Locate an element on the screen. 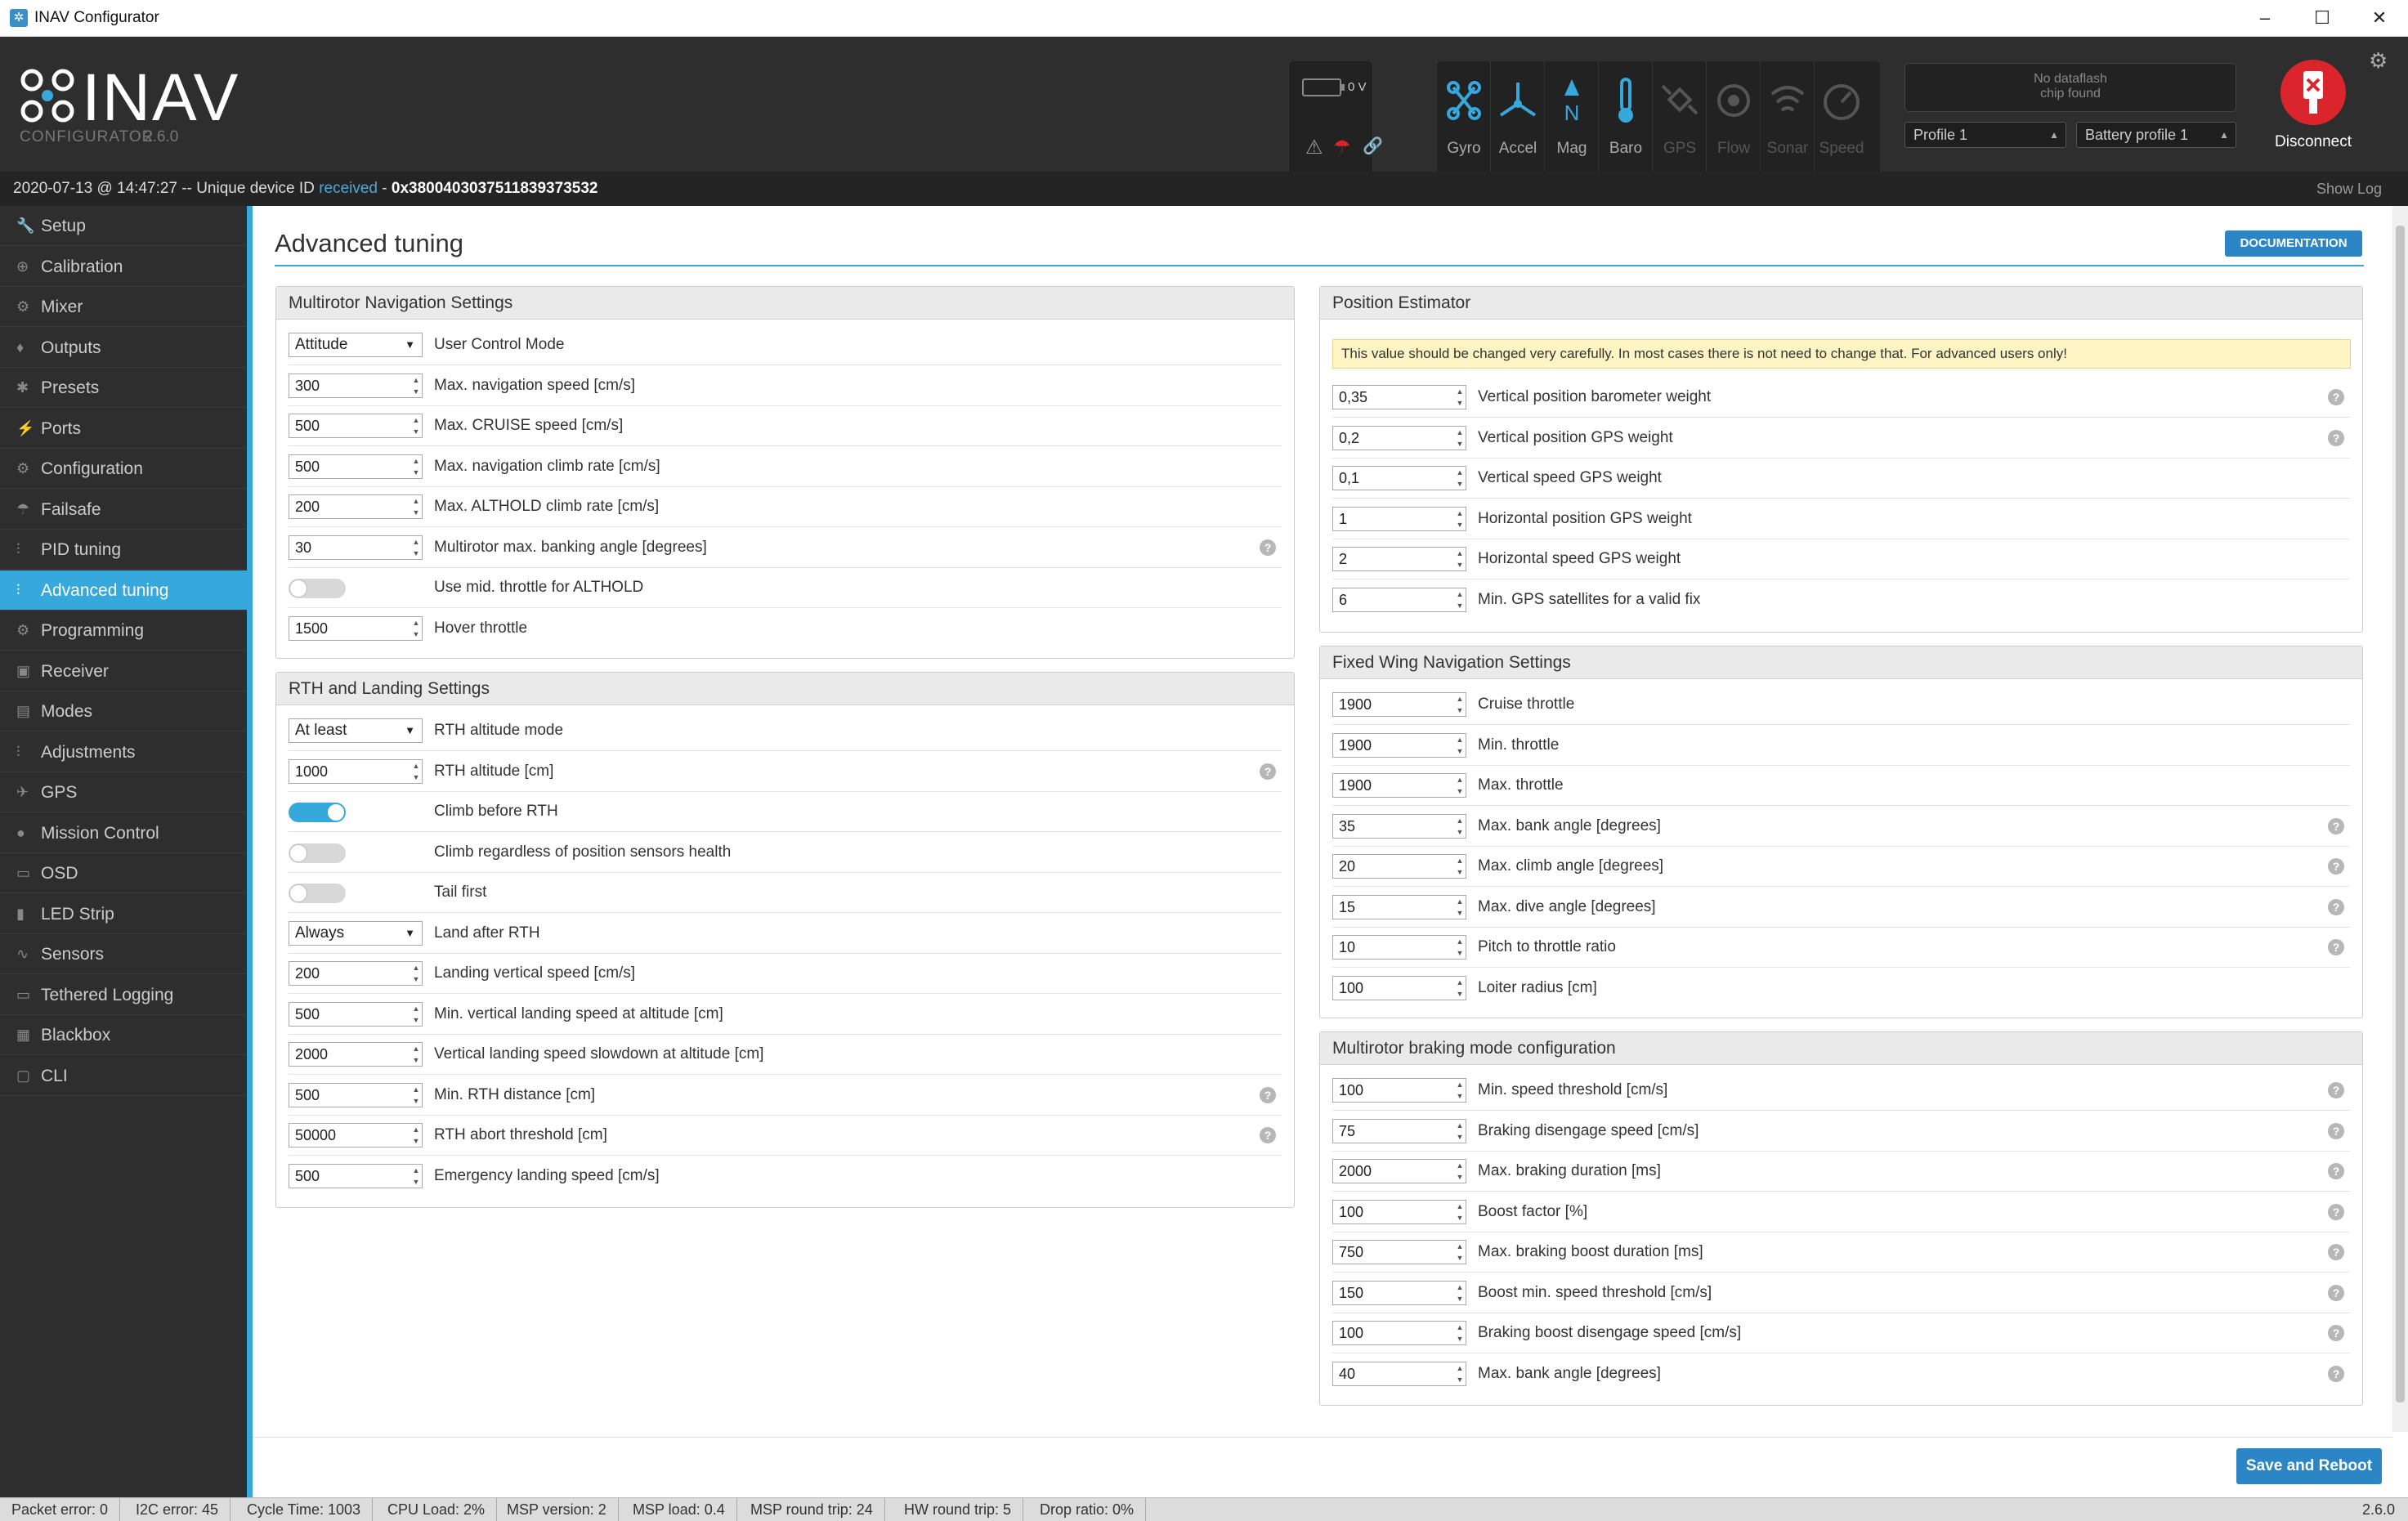 The image size is (2408, 1521). sidebar-item-led-strip: ▮ LED Strip is located at coordinates (124, 914).